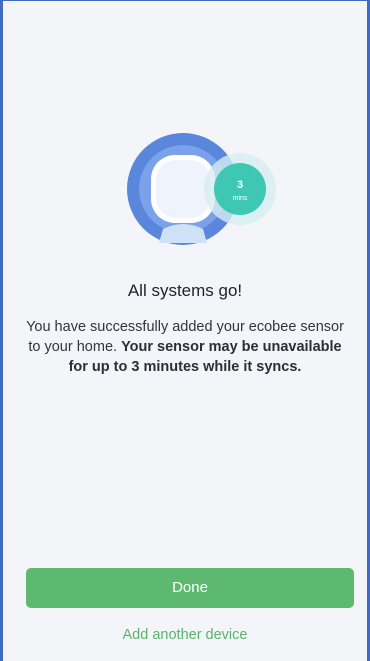 This screenshot has width=370, height=661. What do you see at coordinates (185, 635) in the screenshot?
I see `add-another-device-link: Add another device` at bounding box center [185, 635].